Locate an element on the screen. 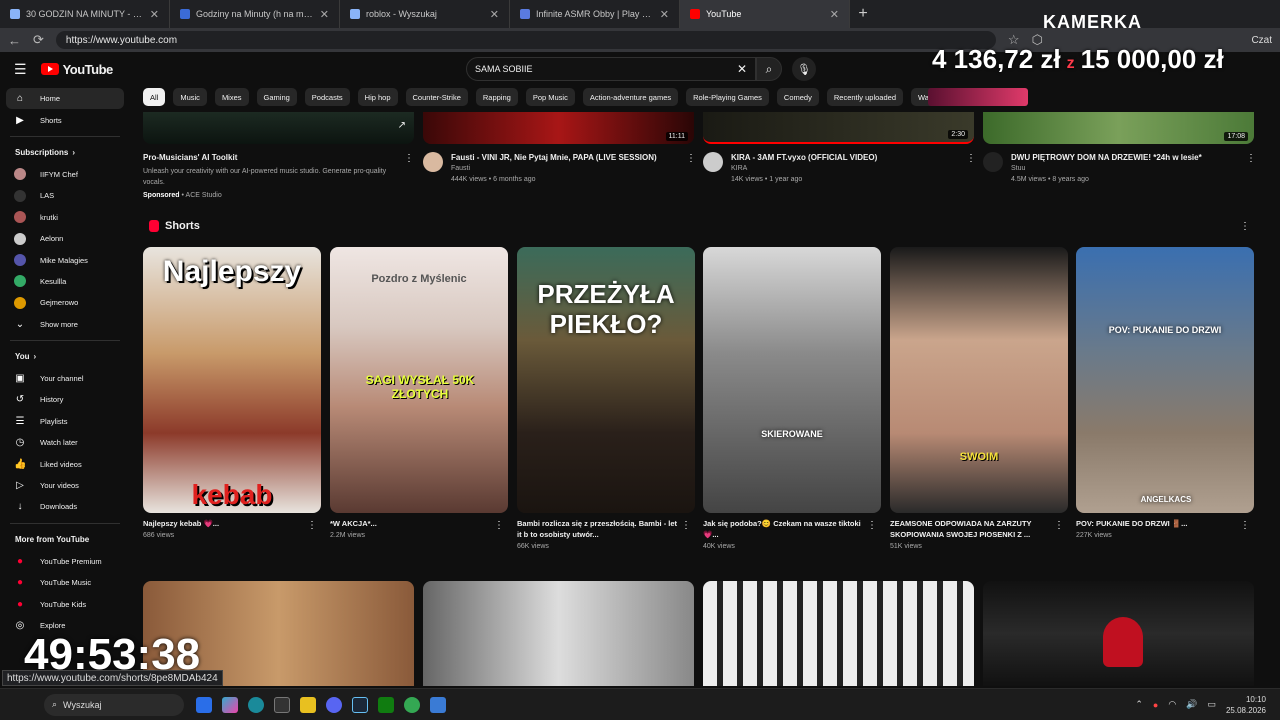 The height and width of the screenshot is (720, 1280). short-thumbnail: POV: PUKANIE DO DRZWI ANGELKACS is located at coordinates (1165, 380).